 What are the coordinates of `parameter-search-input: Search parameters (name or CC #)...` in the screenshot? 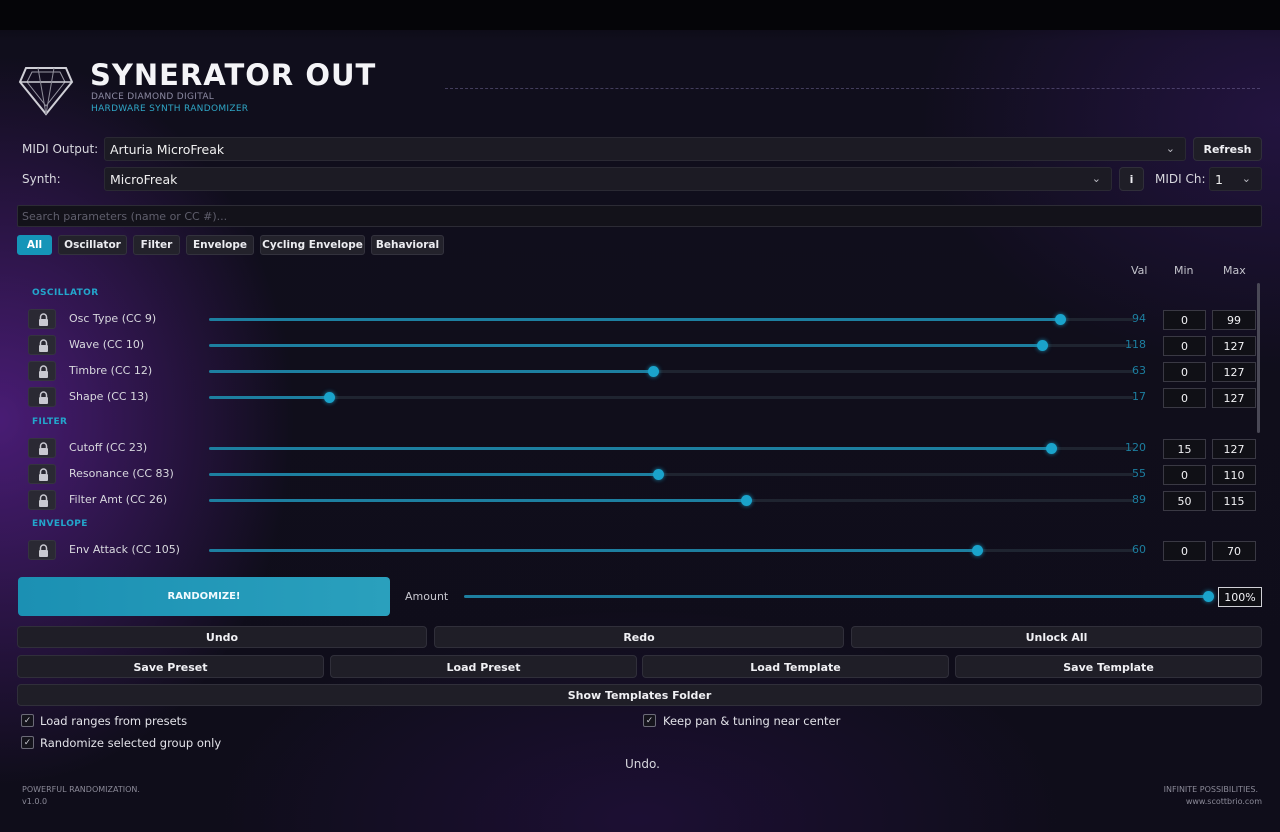 It's located at (639, 216).